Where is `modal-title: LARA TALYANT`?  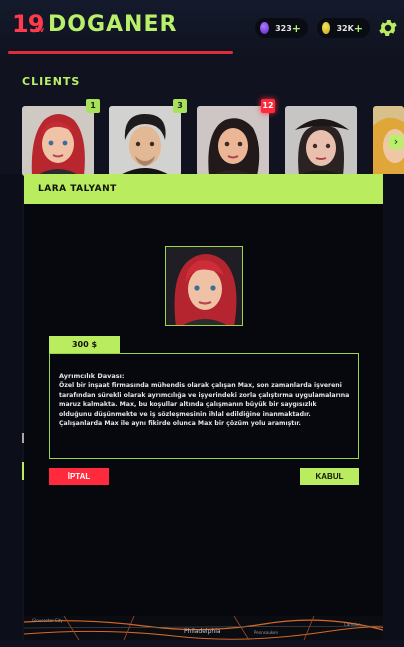 modal-title: LARA TALYANT is located at coordinates (77, 189).